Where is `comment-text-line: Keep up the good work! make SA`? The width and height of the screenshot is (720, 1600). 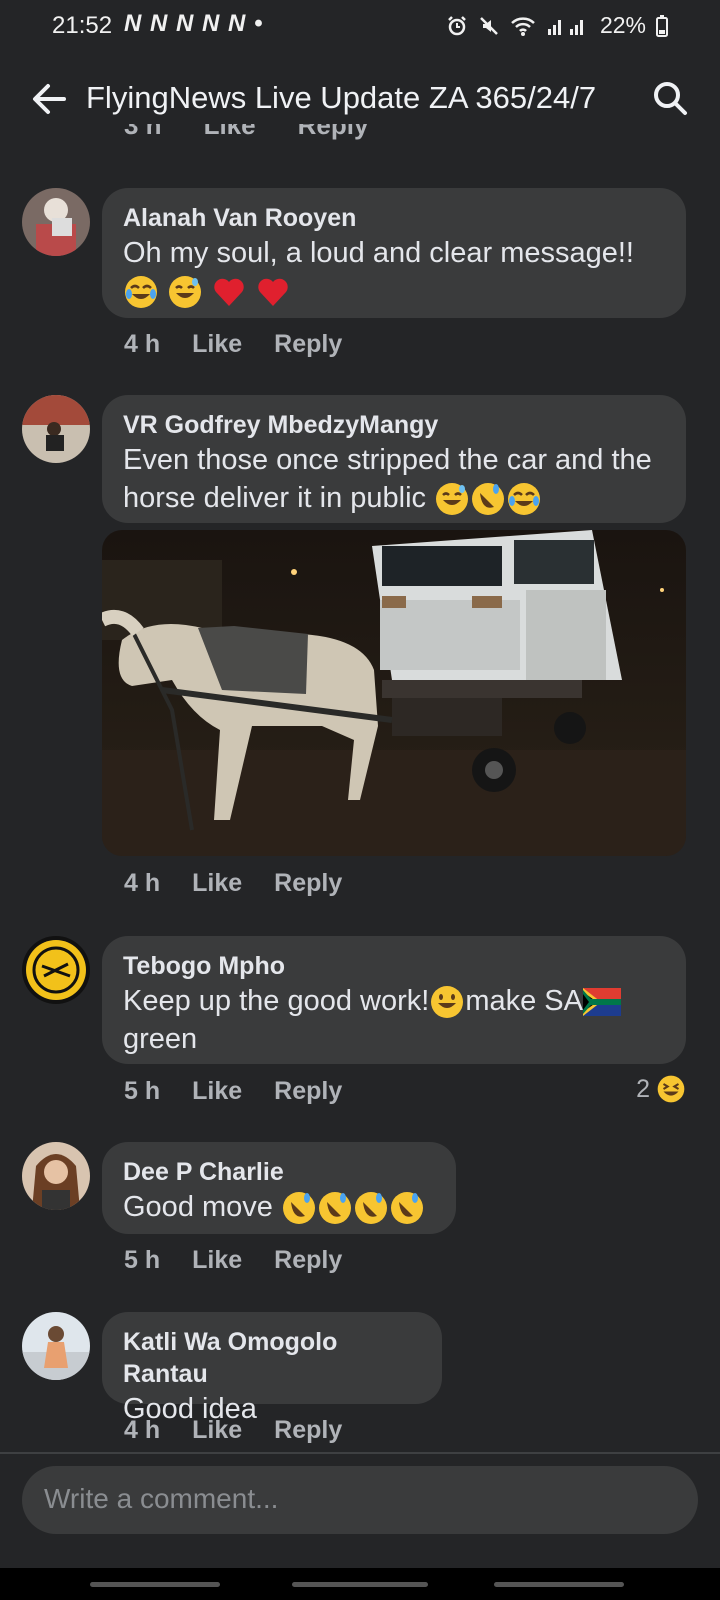
comment-text-line: Keep up the good work! make SA is located at coordinates (394, 1001).